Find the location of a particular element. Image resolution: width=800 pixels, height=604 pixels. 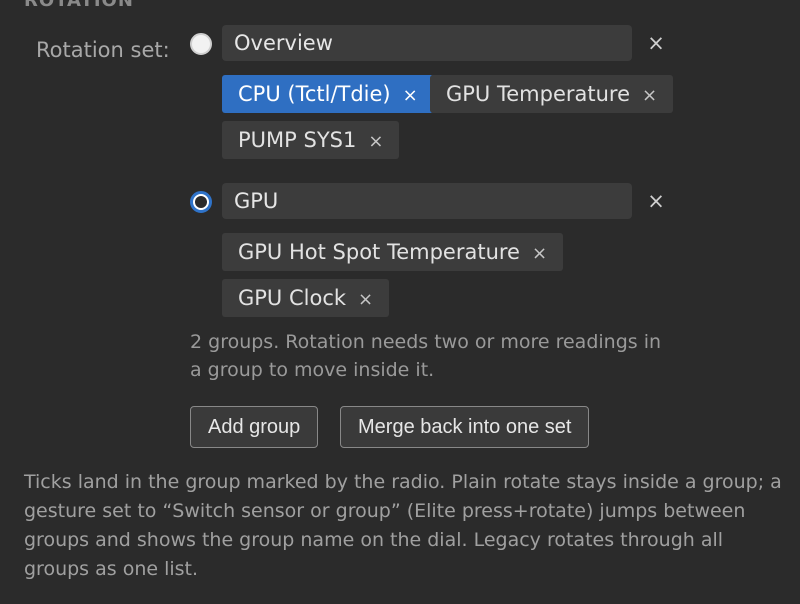

sensor-chip-label: GPU Hot Spot Temperature is located at coordinates (379, 252).